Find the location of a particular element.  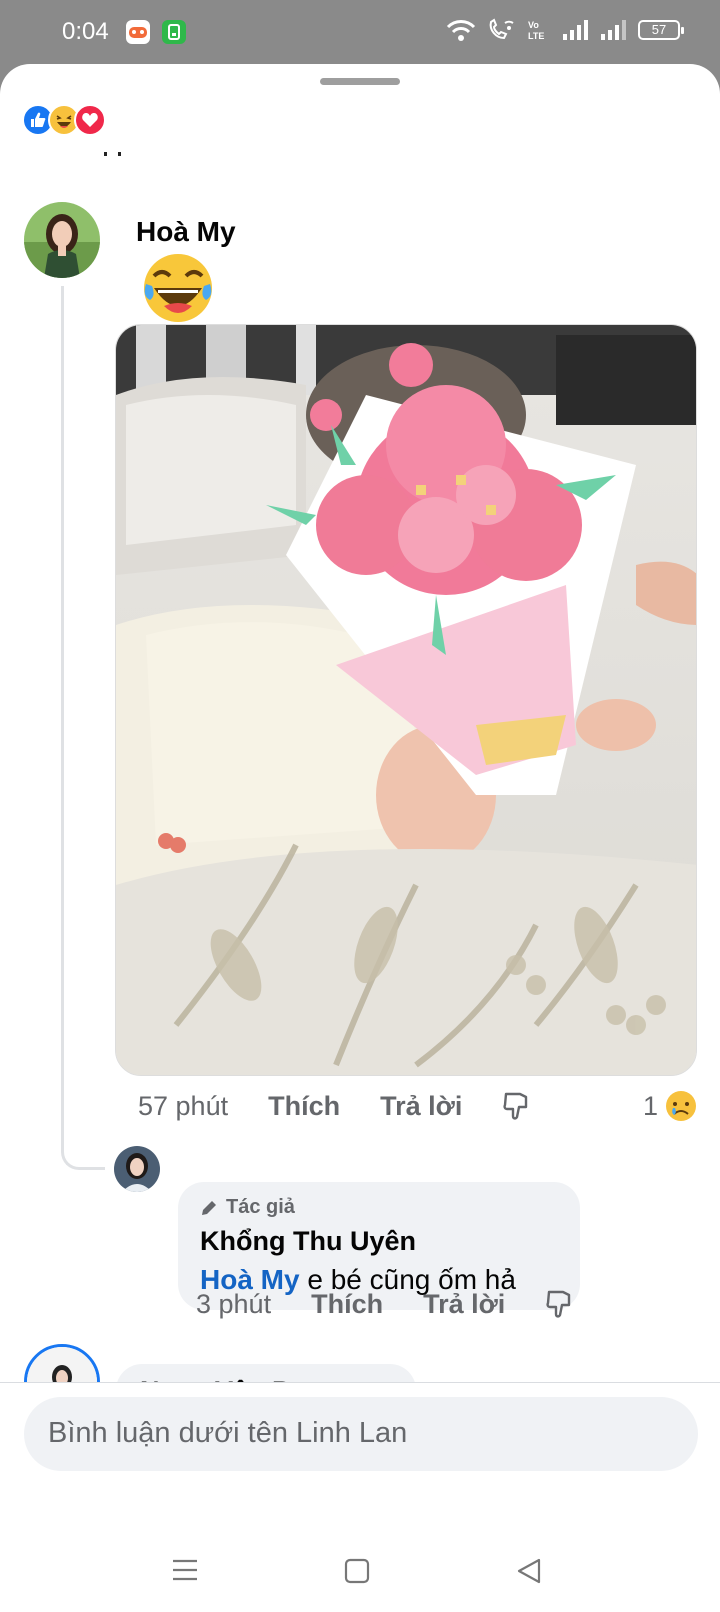

sheet-drag-handle is located at coordinates (360, 81).